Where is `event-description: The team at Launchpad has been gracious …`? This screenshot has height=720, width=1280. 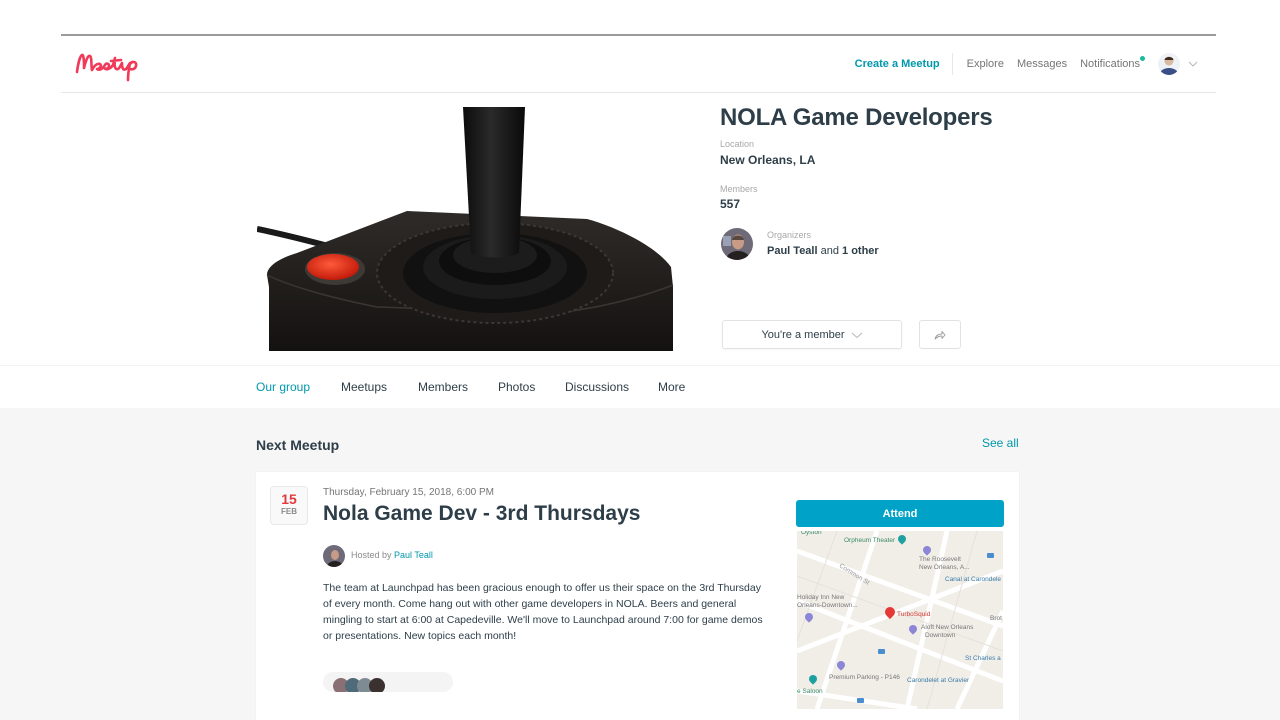
event-description: The team at Launchpad has been gracious … is located at coordinates (543, 612).